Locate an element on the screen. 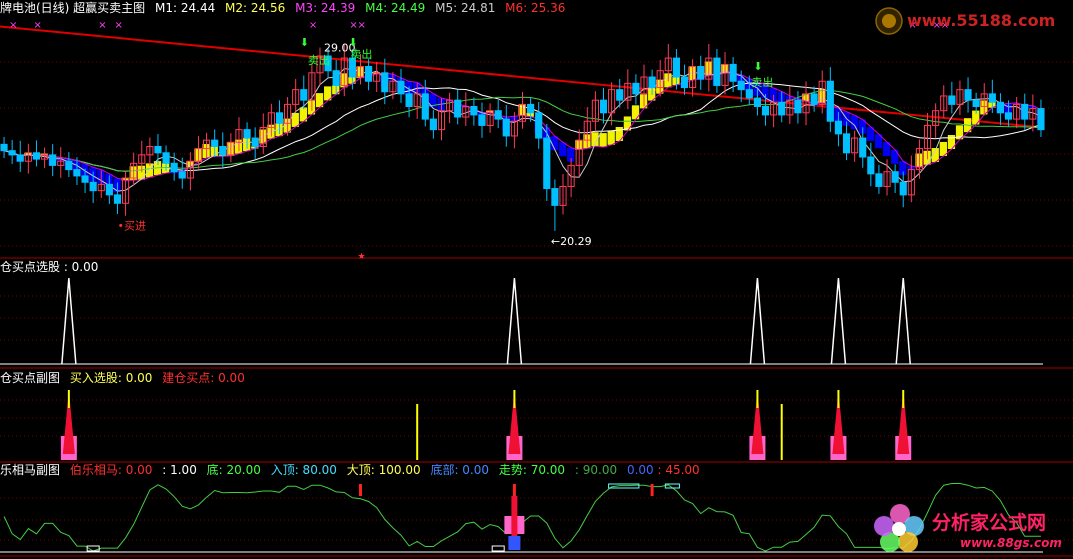 This screenshot has width=1073, height=559. watermark-top: www.55188.com is located at coordinates (970, 21).